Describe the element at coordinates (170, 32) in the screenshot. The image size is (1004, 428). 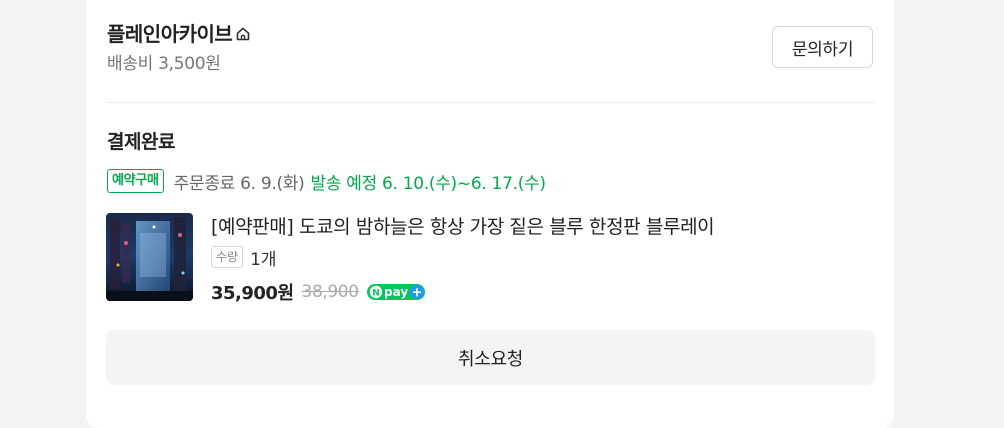
I see `seller-name: 플레인아카이브` at that location.